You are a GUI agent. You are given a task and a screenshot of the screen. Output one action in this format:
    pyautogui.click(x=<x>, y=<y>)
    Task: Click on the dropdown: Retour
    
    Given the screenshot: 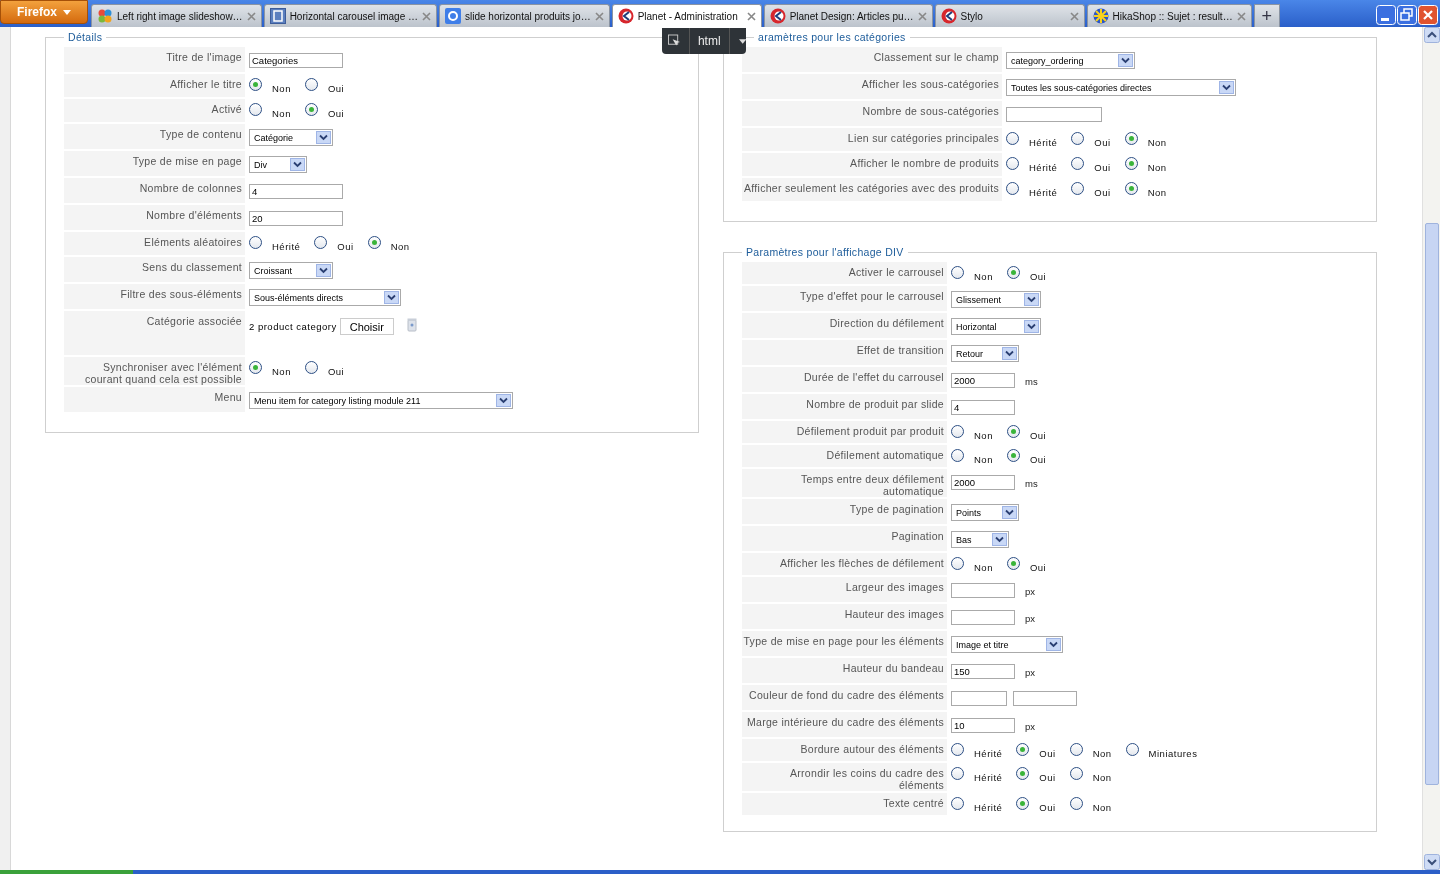 What is the action you would take?
    pyautogui.click(x=985, y=353)
    